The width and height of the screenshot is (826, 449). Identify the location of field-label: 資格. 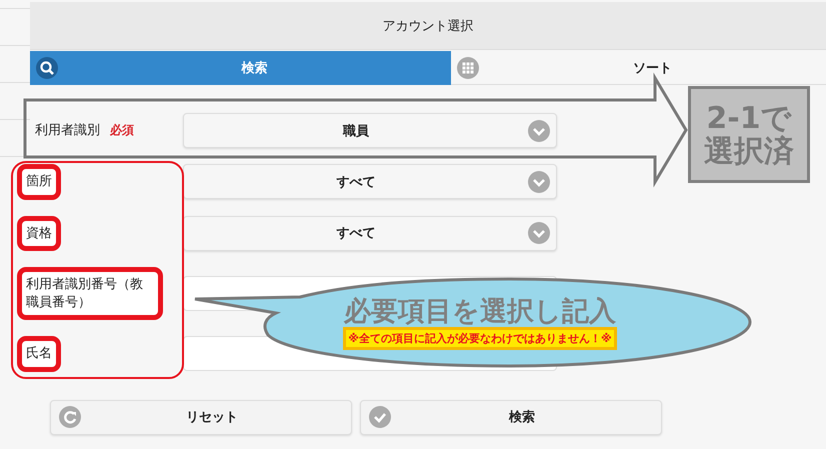
(39, 234).